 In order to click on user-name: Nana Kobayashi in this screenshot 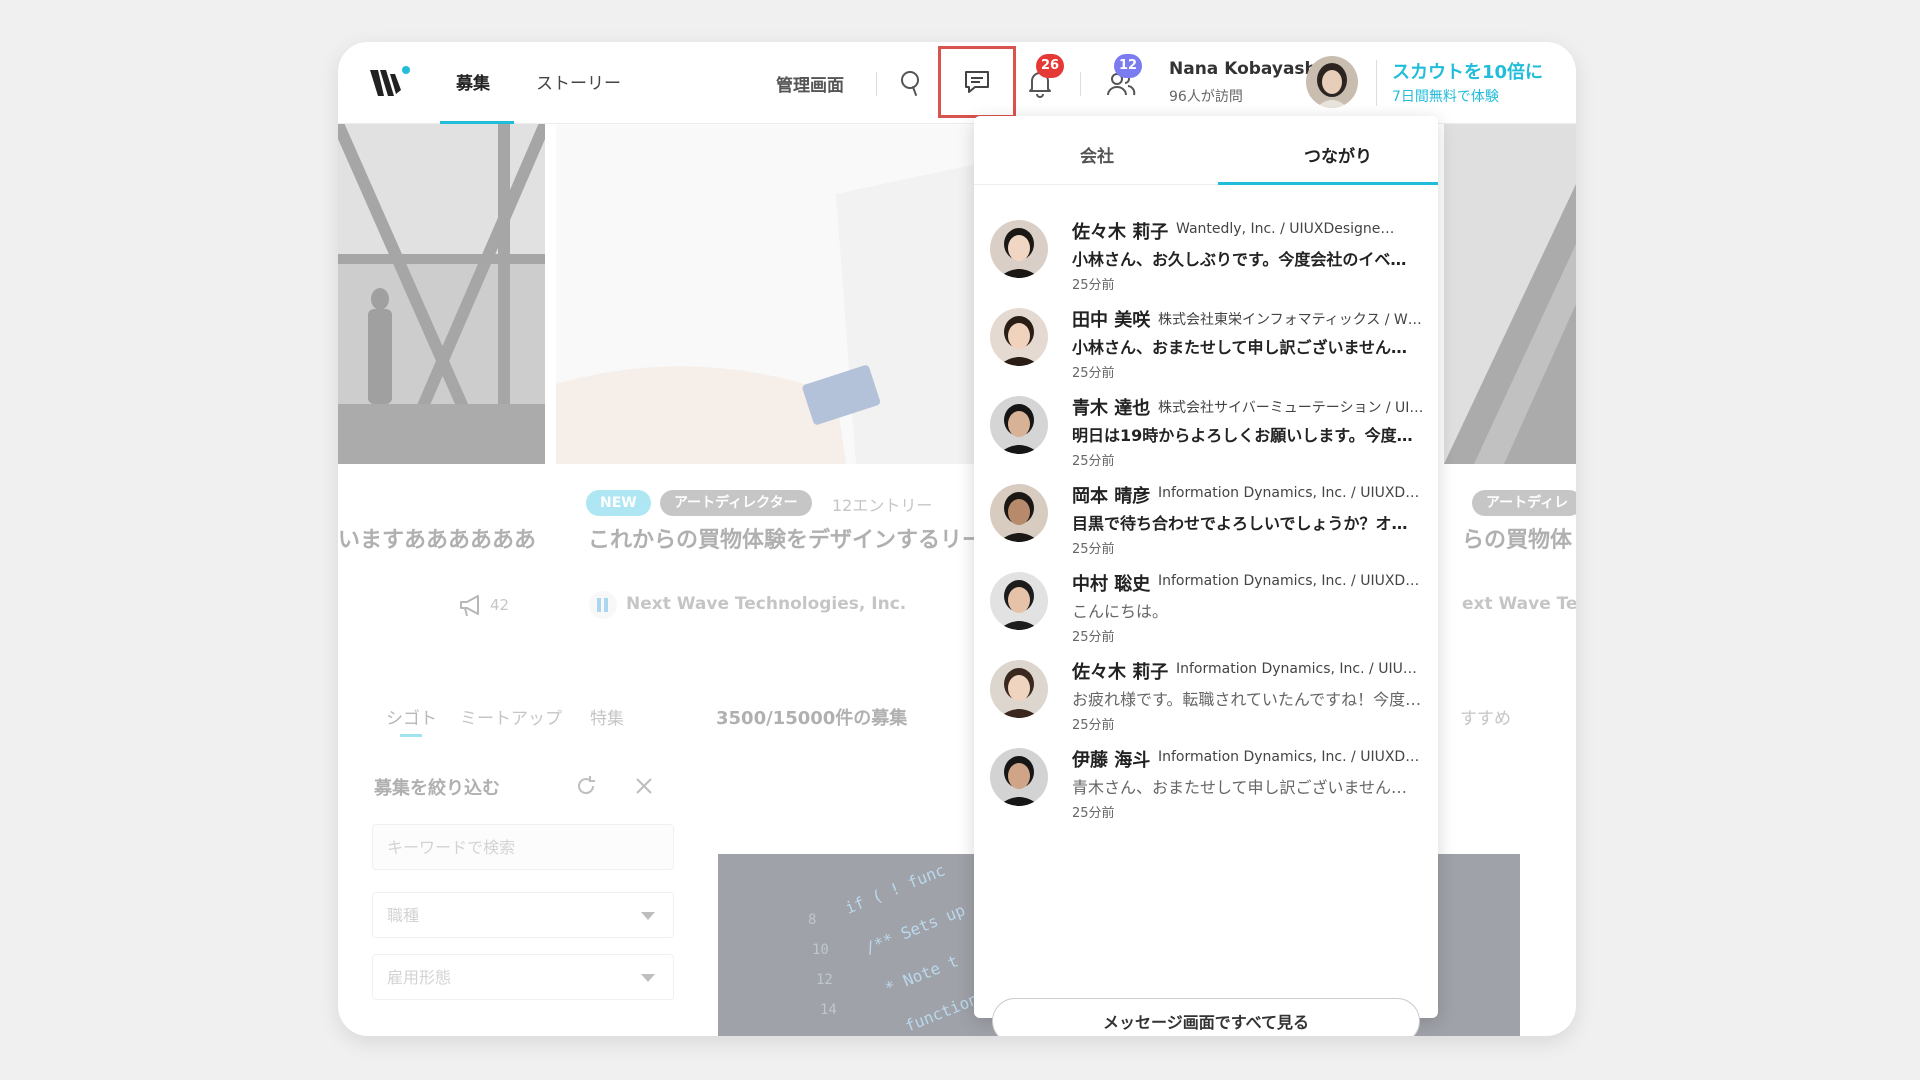, I will do `click(1245, 69)`.